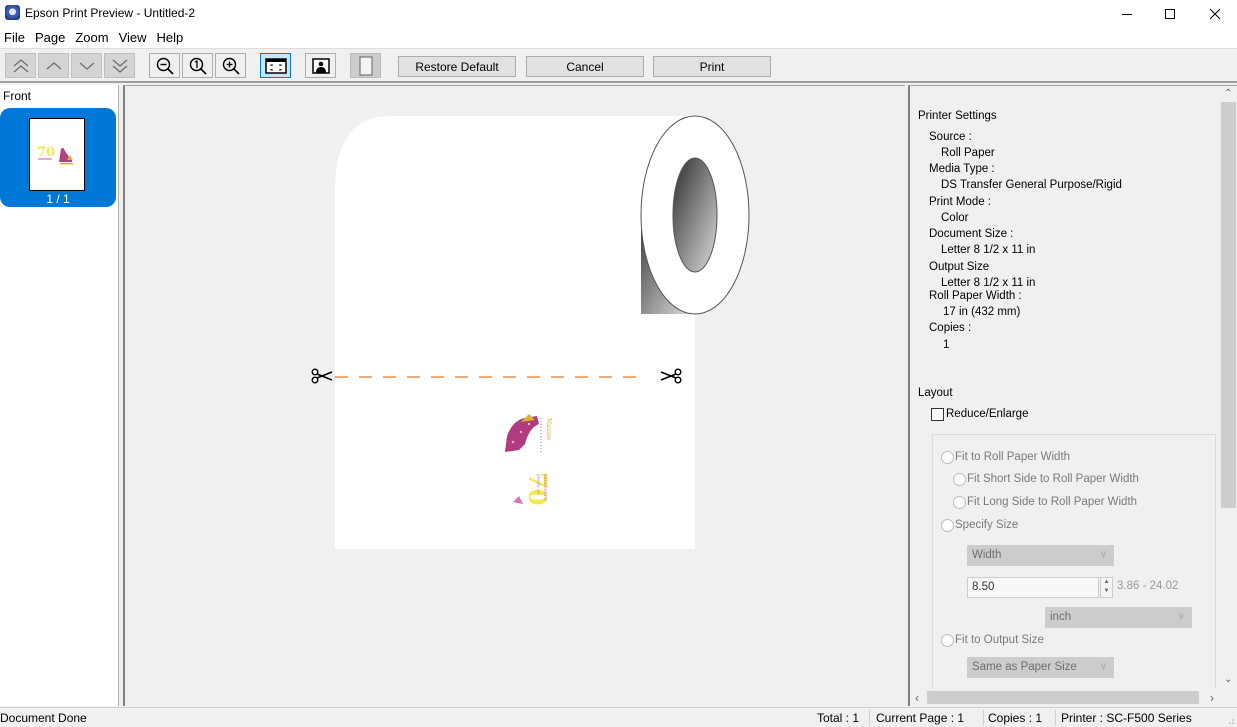 The height and width of the screenshot is (727, 1237). I want to click on close-button, so click(1214, 13).